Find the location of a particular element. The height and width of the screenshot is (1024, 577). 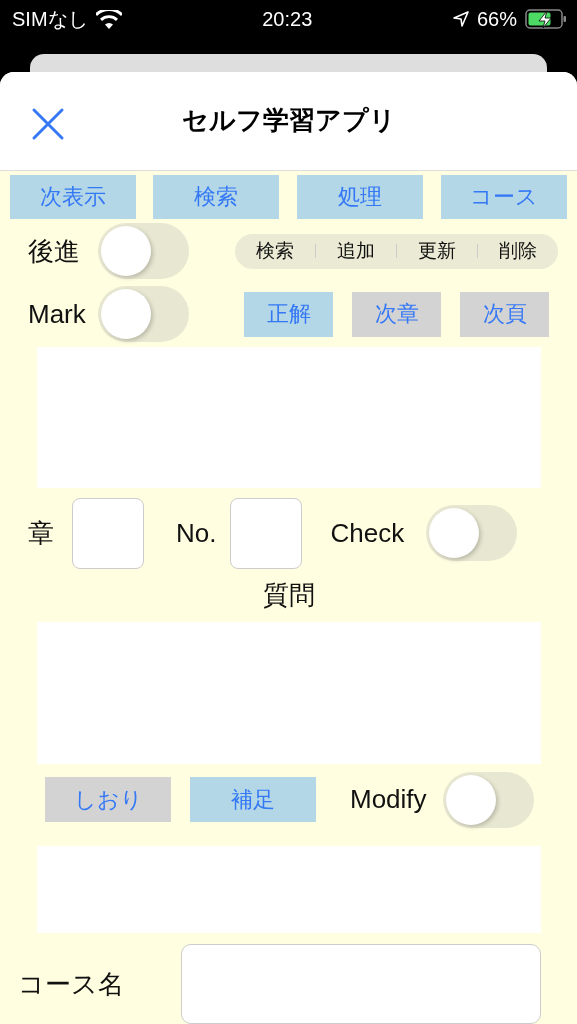

action-button: 補足 is located at coordinates (253, 800).